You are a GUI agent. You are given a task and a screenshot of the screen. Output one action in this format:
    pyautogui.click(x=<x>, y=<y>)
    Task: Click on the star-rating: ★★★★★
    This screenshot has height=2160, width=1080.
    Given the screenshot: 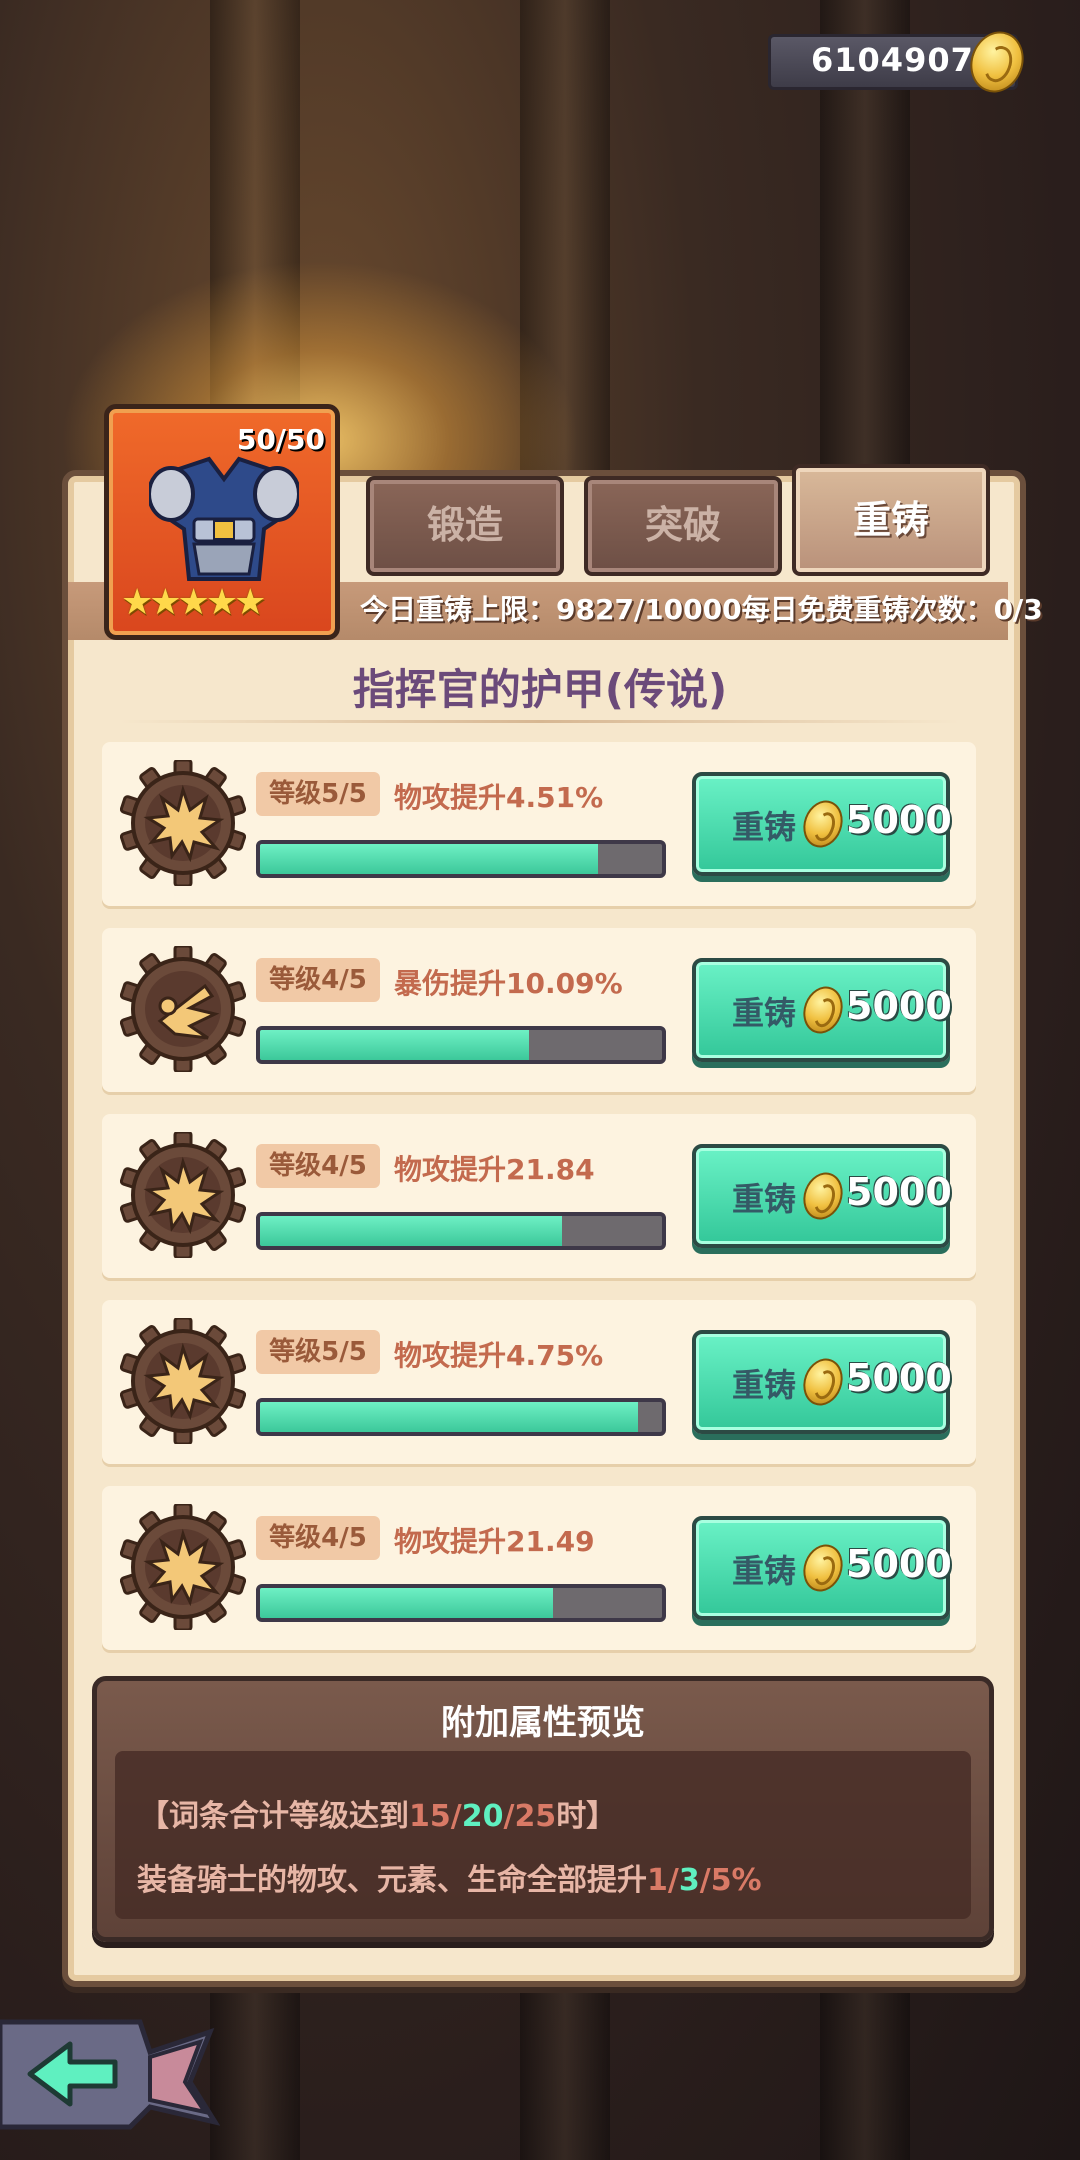 What is the action you would take?
    pyautogui.click(x=193, y=602)
    